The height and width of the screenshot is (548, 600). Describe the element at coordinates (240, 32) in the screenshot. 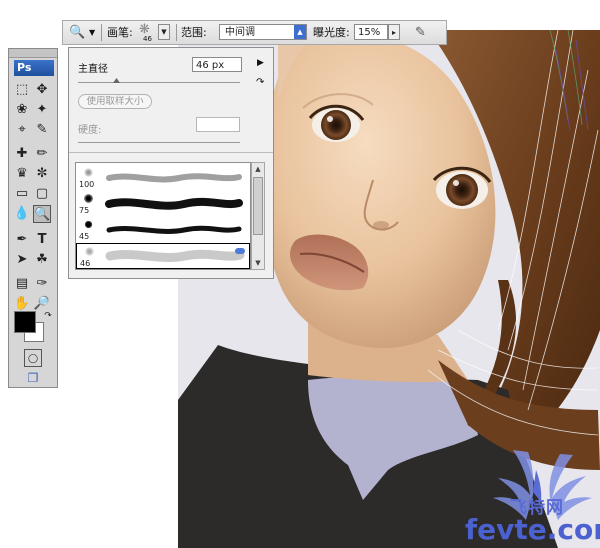

I see `range-select-value: 中间调` at that location.